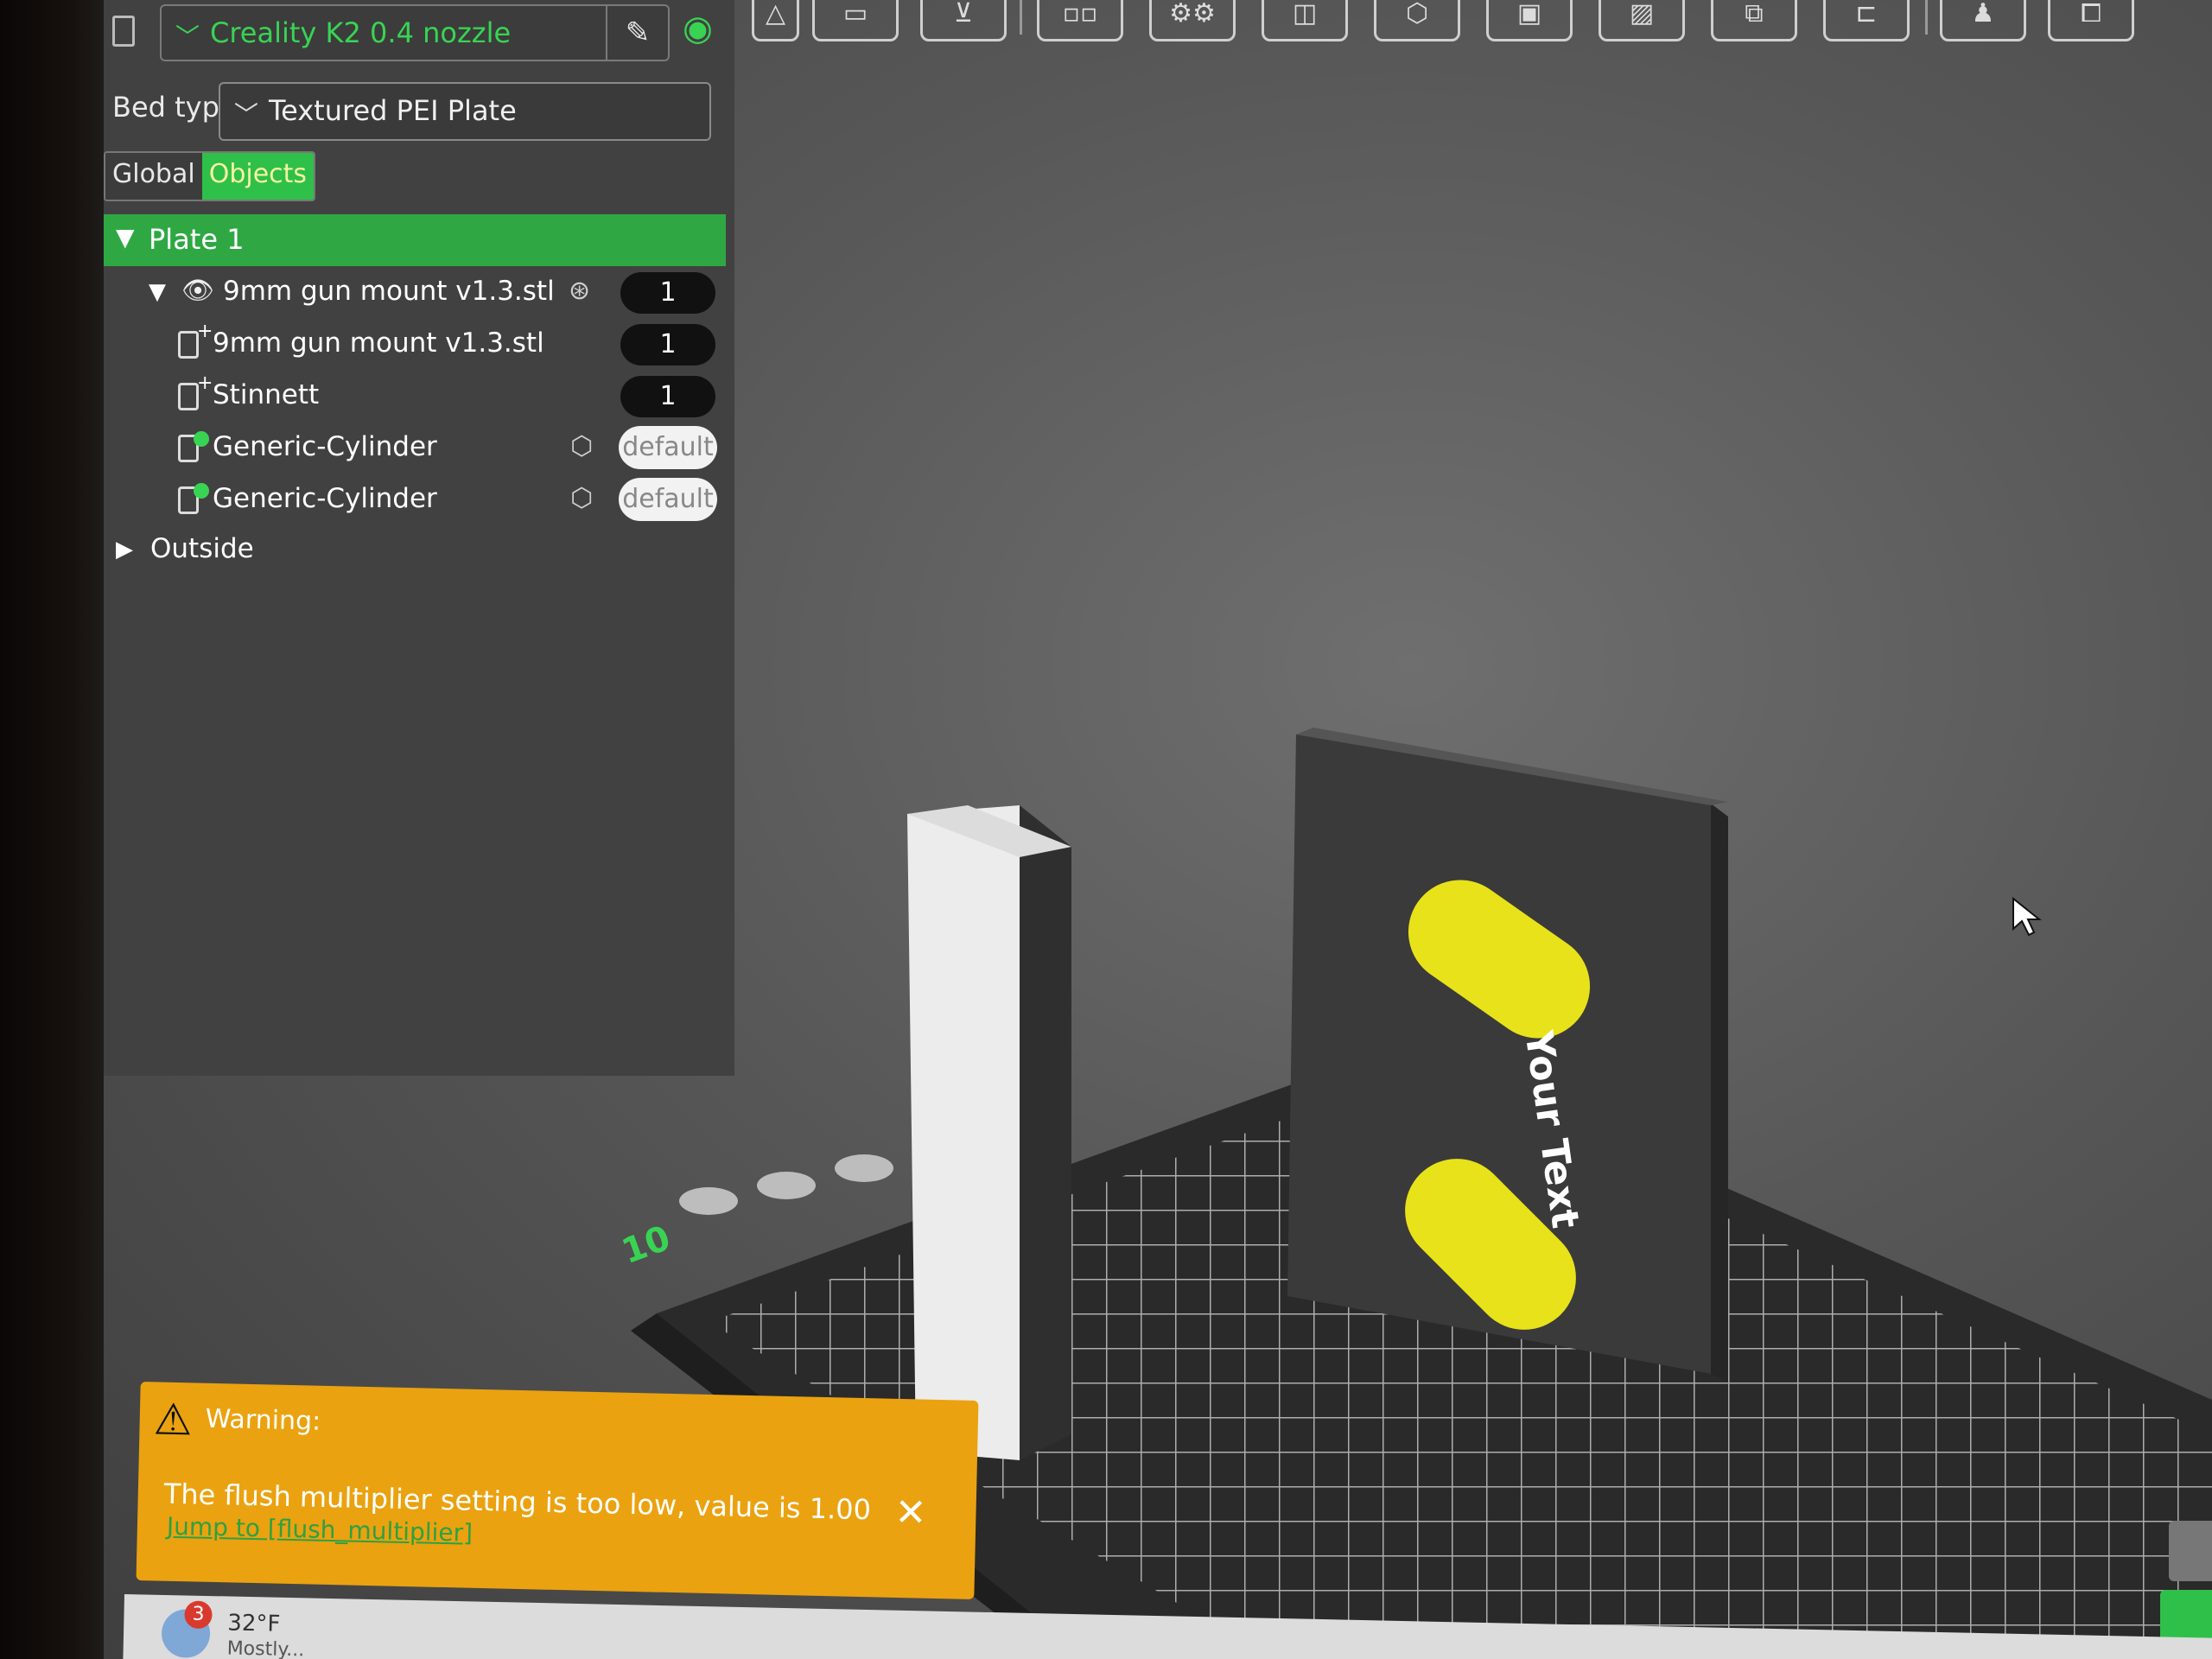 The width and height of the screenshot is (2212, 1659). Describe the element at coordinates (698, 28) in the screenshot. I see `wifi-icon: ◉` at that location.